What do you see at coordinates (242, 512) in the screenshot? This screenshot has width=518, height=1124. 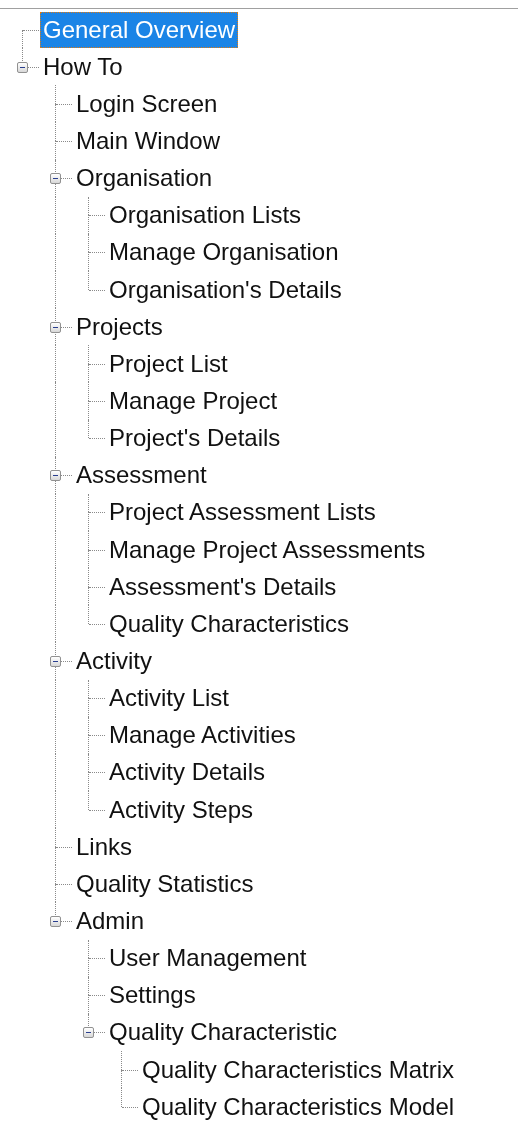 I see `tree-item: Project Assessment Lists` at bounding box center [242, 512].